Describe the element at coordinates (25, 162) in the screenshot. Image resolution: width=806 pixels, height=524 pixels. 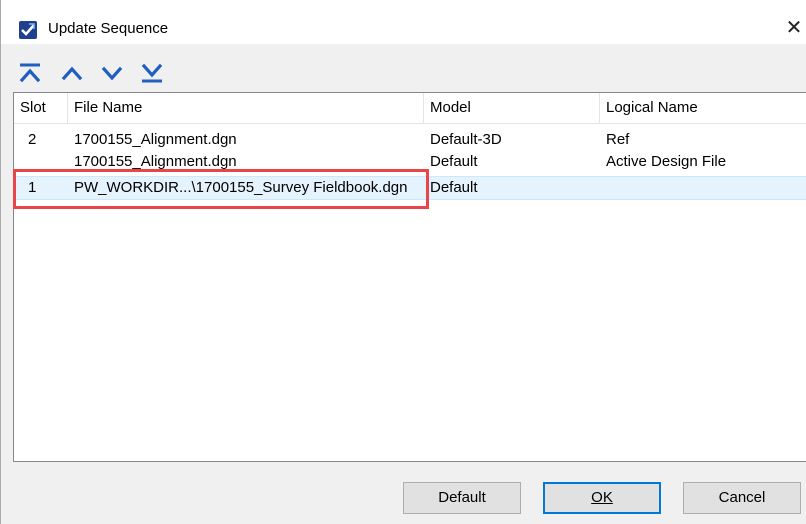
I see `cell-slot` at that location.